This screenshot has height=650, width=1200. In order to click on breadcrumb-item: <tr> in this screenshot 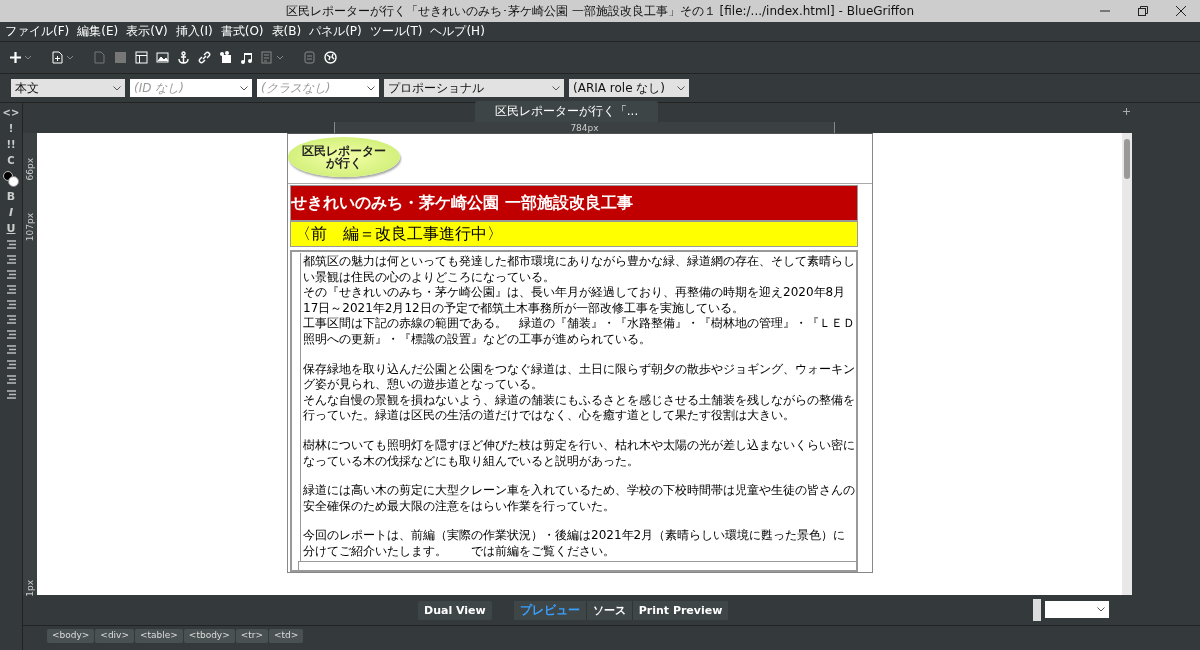, I will do `click(252, 636)`.